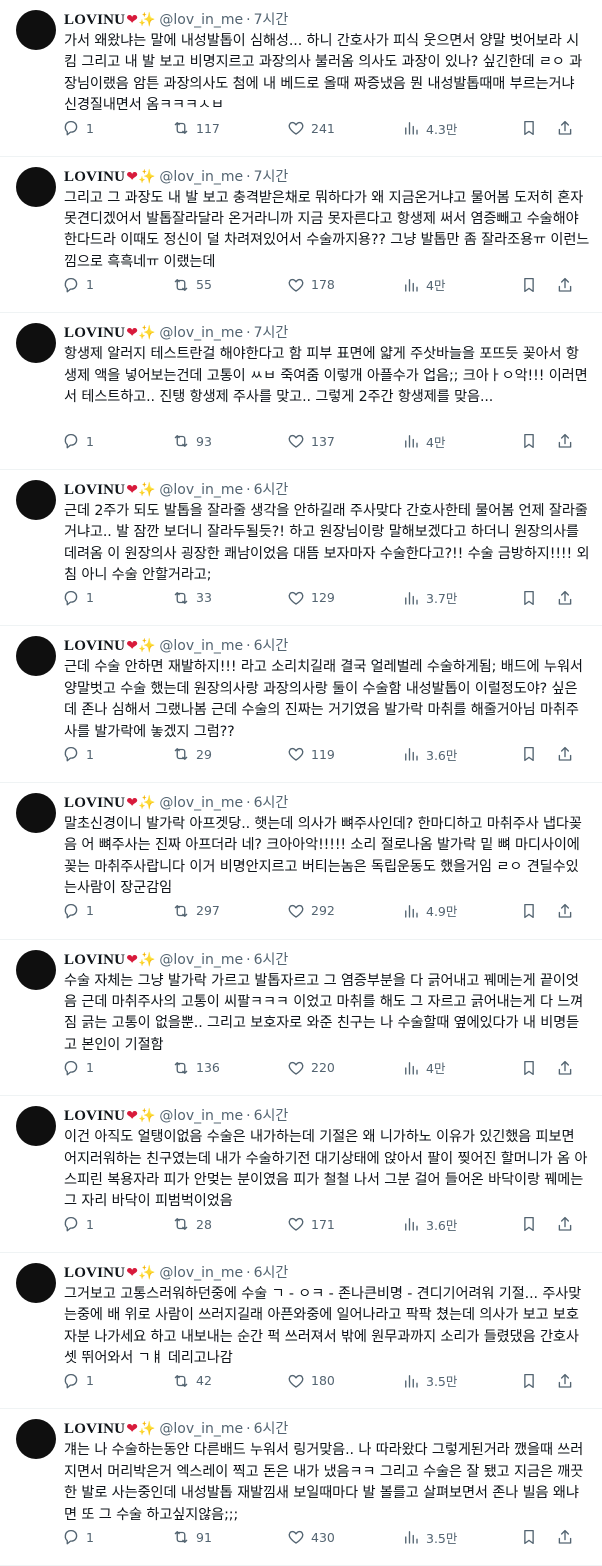 The image size is (602, 1566). What do you see at coordinates (344, 911) in the screenshot?
I see `like-button: 292` at bounding box center [344, 911].